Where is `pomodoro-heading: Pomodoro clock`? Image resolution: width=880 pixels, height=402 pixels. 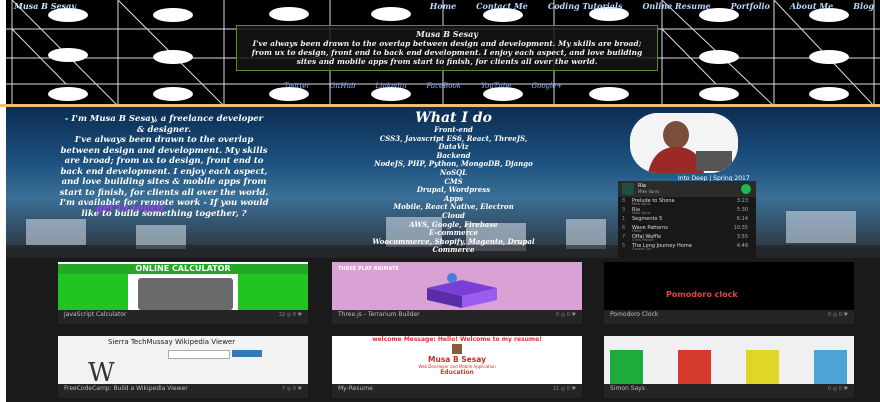
pomodoro-heading: Pomodoro clock is located at coordinates (702, 294).